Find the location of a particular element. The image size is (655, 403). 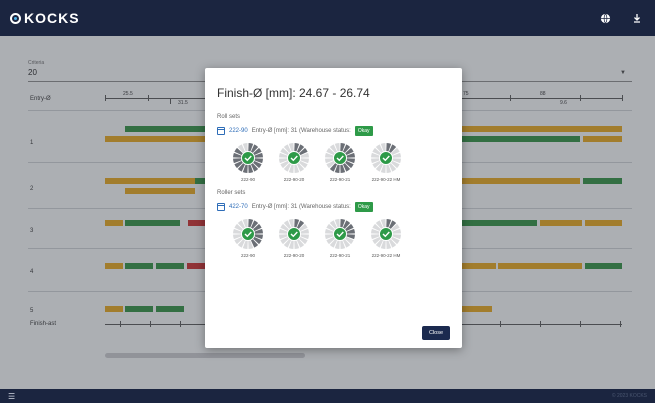

logout-icon is located at coordinates (637, 18).